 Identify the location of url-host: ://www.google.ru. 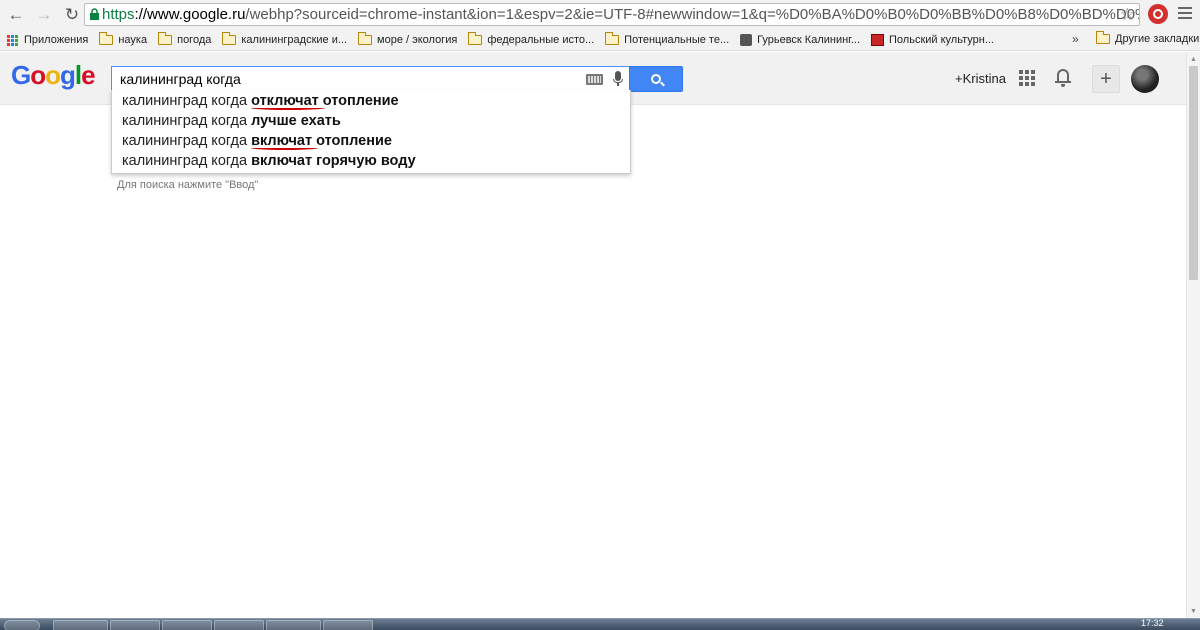
(190, 14).